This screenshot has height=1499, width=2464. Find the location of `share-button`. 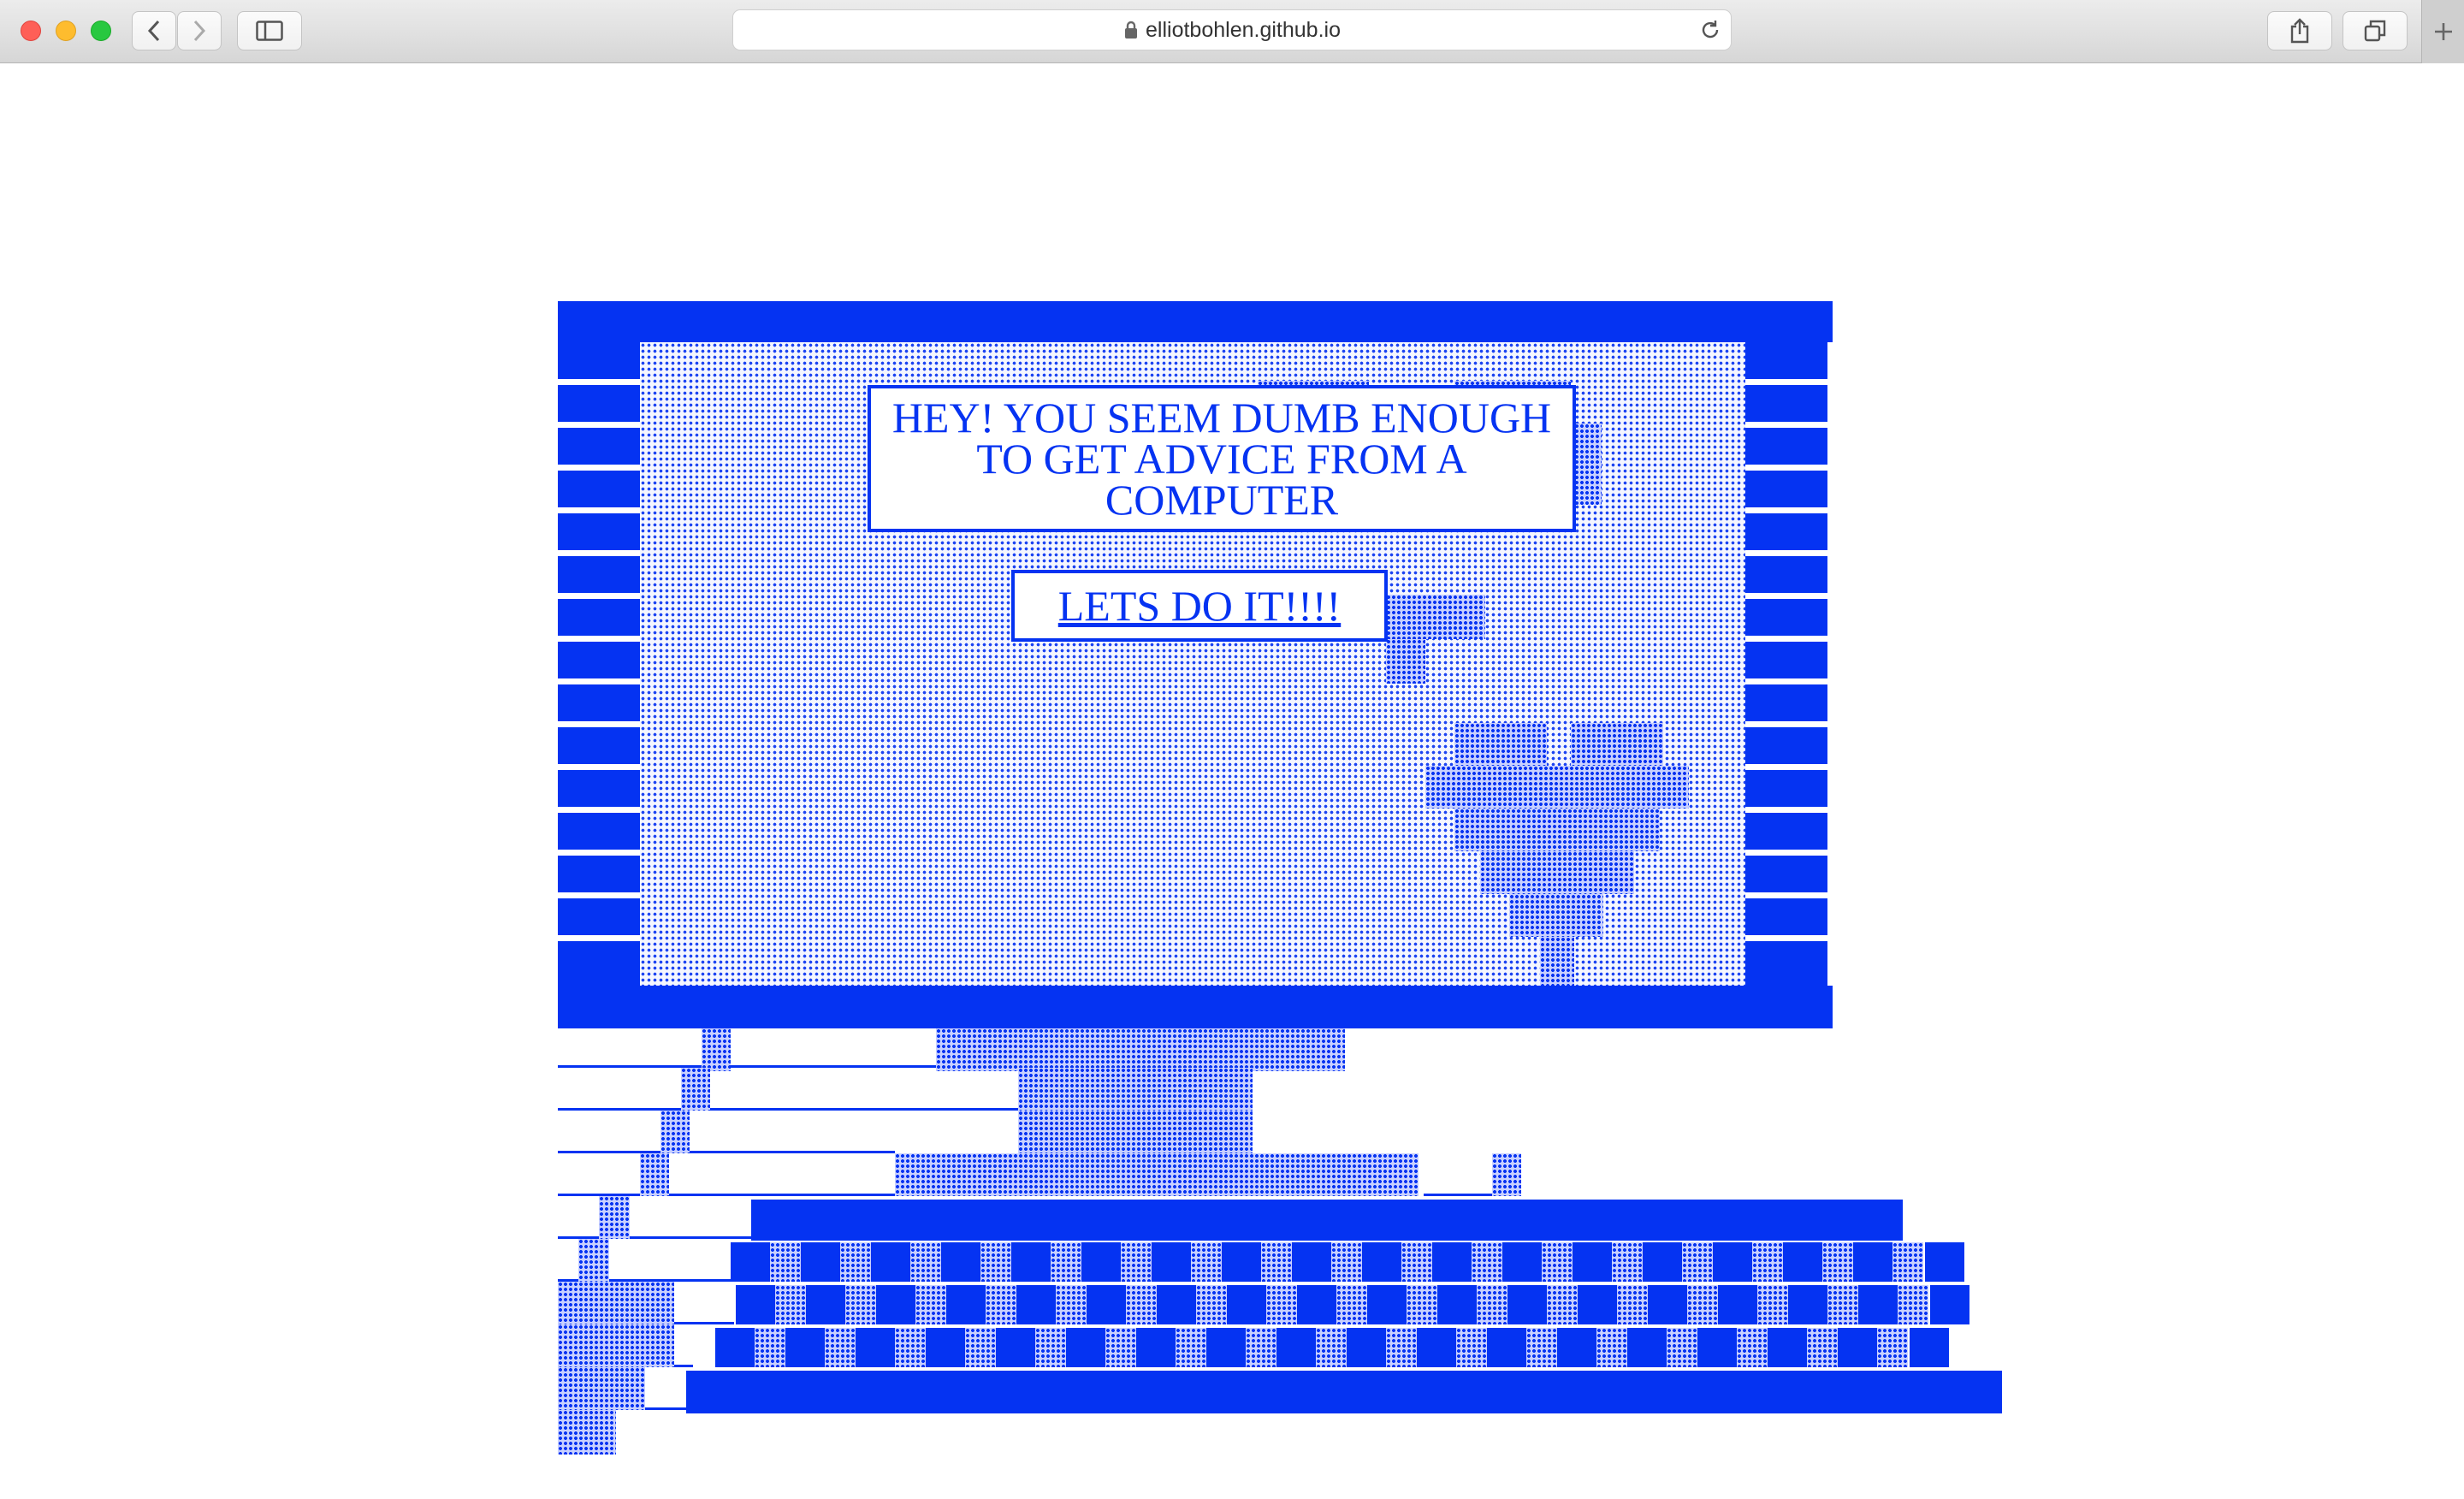

share-button is located at coordinates (2299, 30).